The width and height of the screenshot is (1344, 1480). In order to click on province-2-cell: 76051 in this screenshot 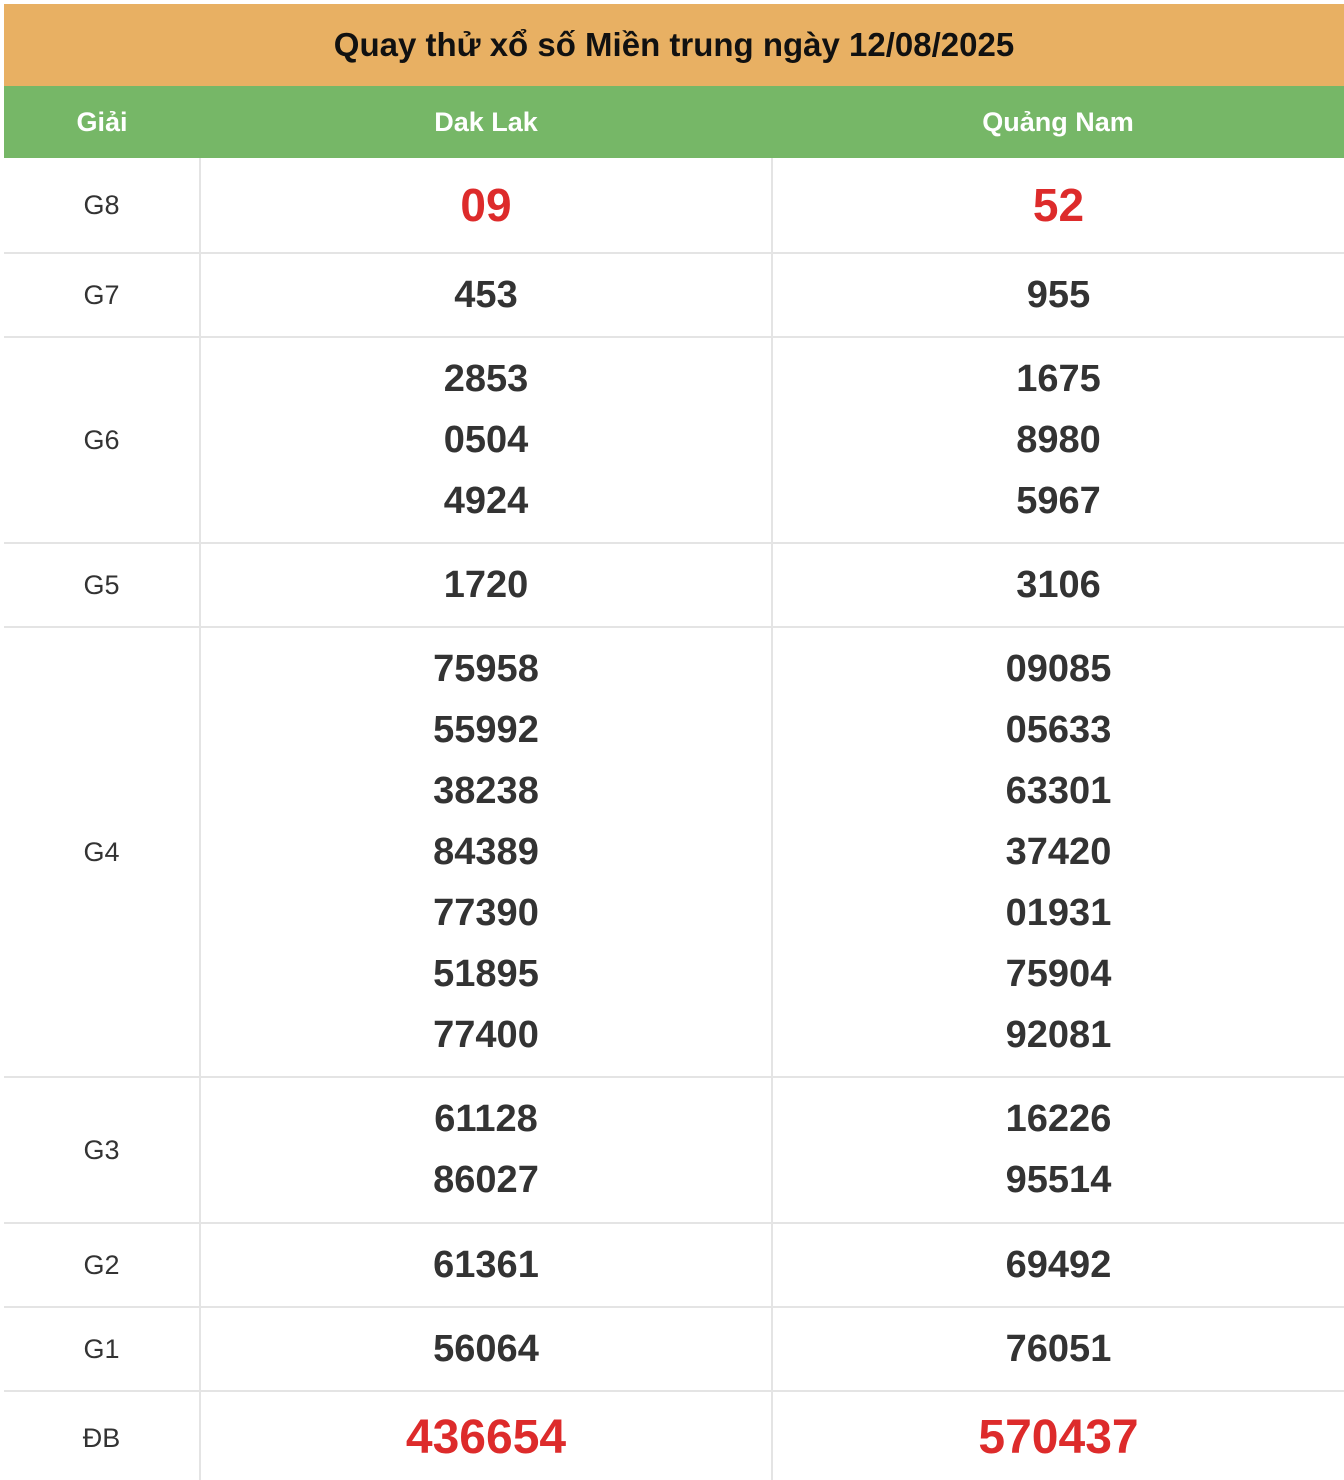, I will do `click(1057, 1349)`.